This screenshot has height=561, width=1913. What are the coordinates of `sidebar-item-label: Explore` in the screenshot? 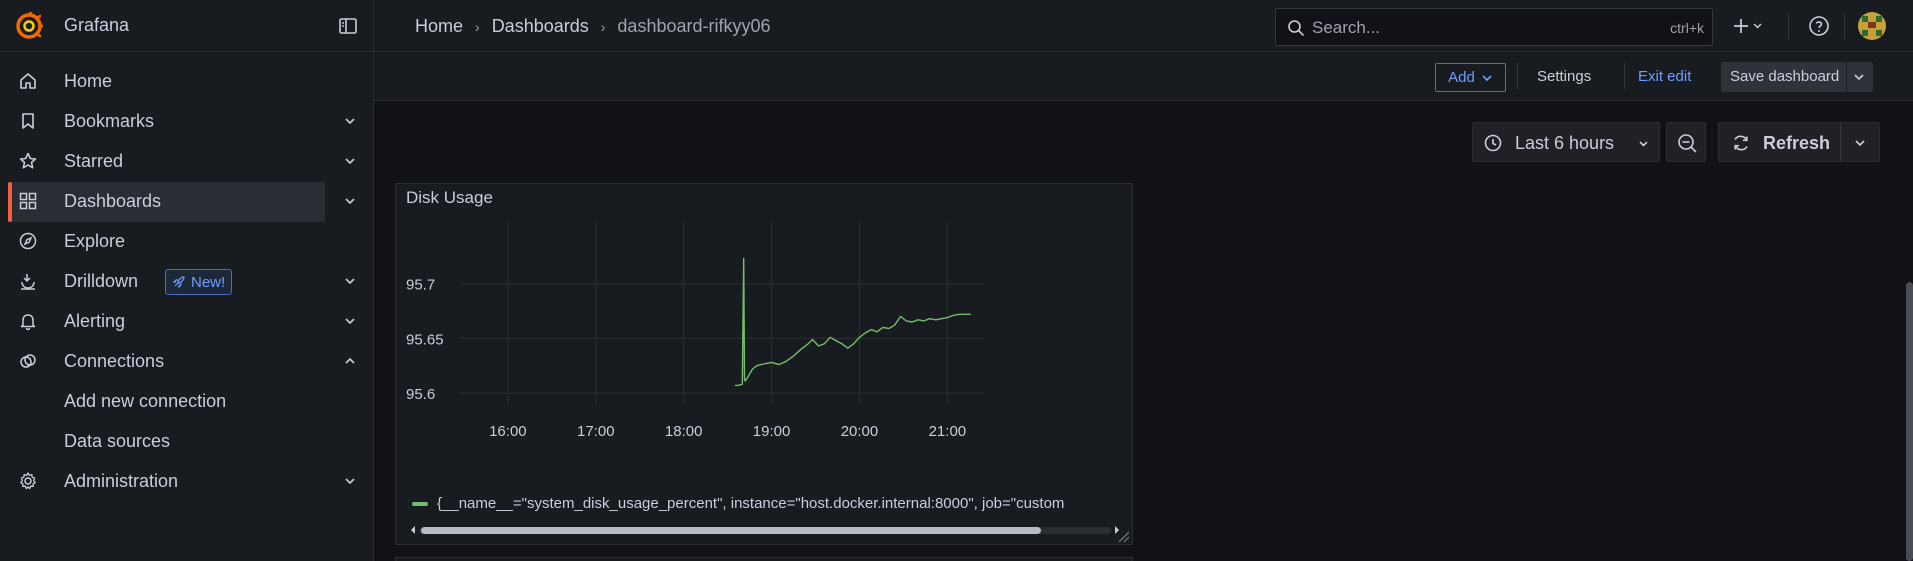 It's located at (95, 241).